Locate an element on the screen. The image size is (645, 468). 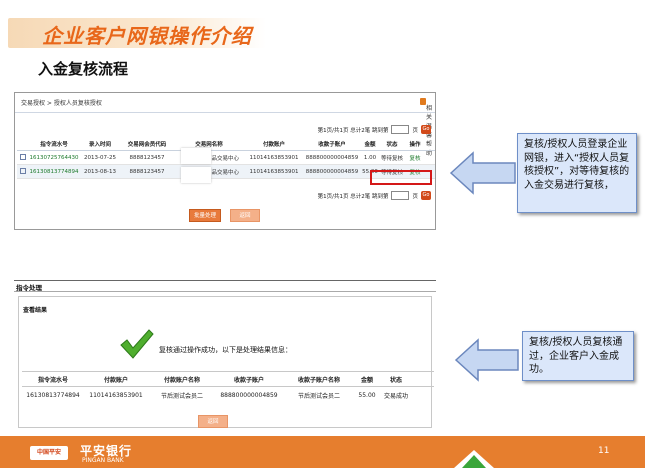
breadcrumb-bar: 交易授权 > 授权人员复核授权 相关温馨帮助 is located at coordinates (225, 125).